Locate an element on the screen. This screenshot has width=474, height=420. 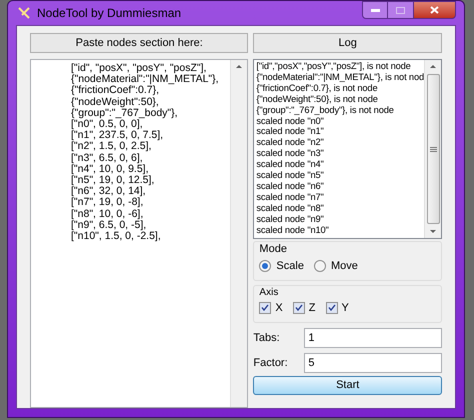
node-line: {"nodeWeight":50}, is located at coordinates (115, 102).